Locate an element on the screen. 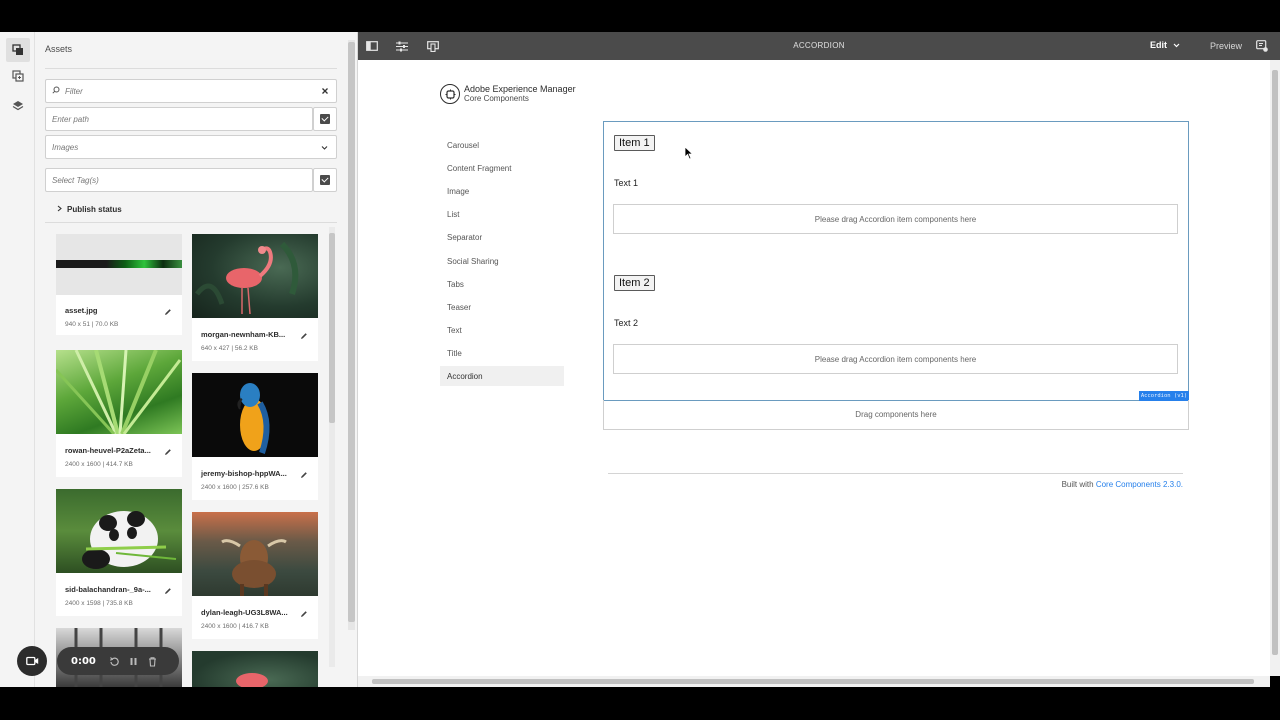  check-icon is located at coordinates (325, 180).